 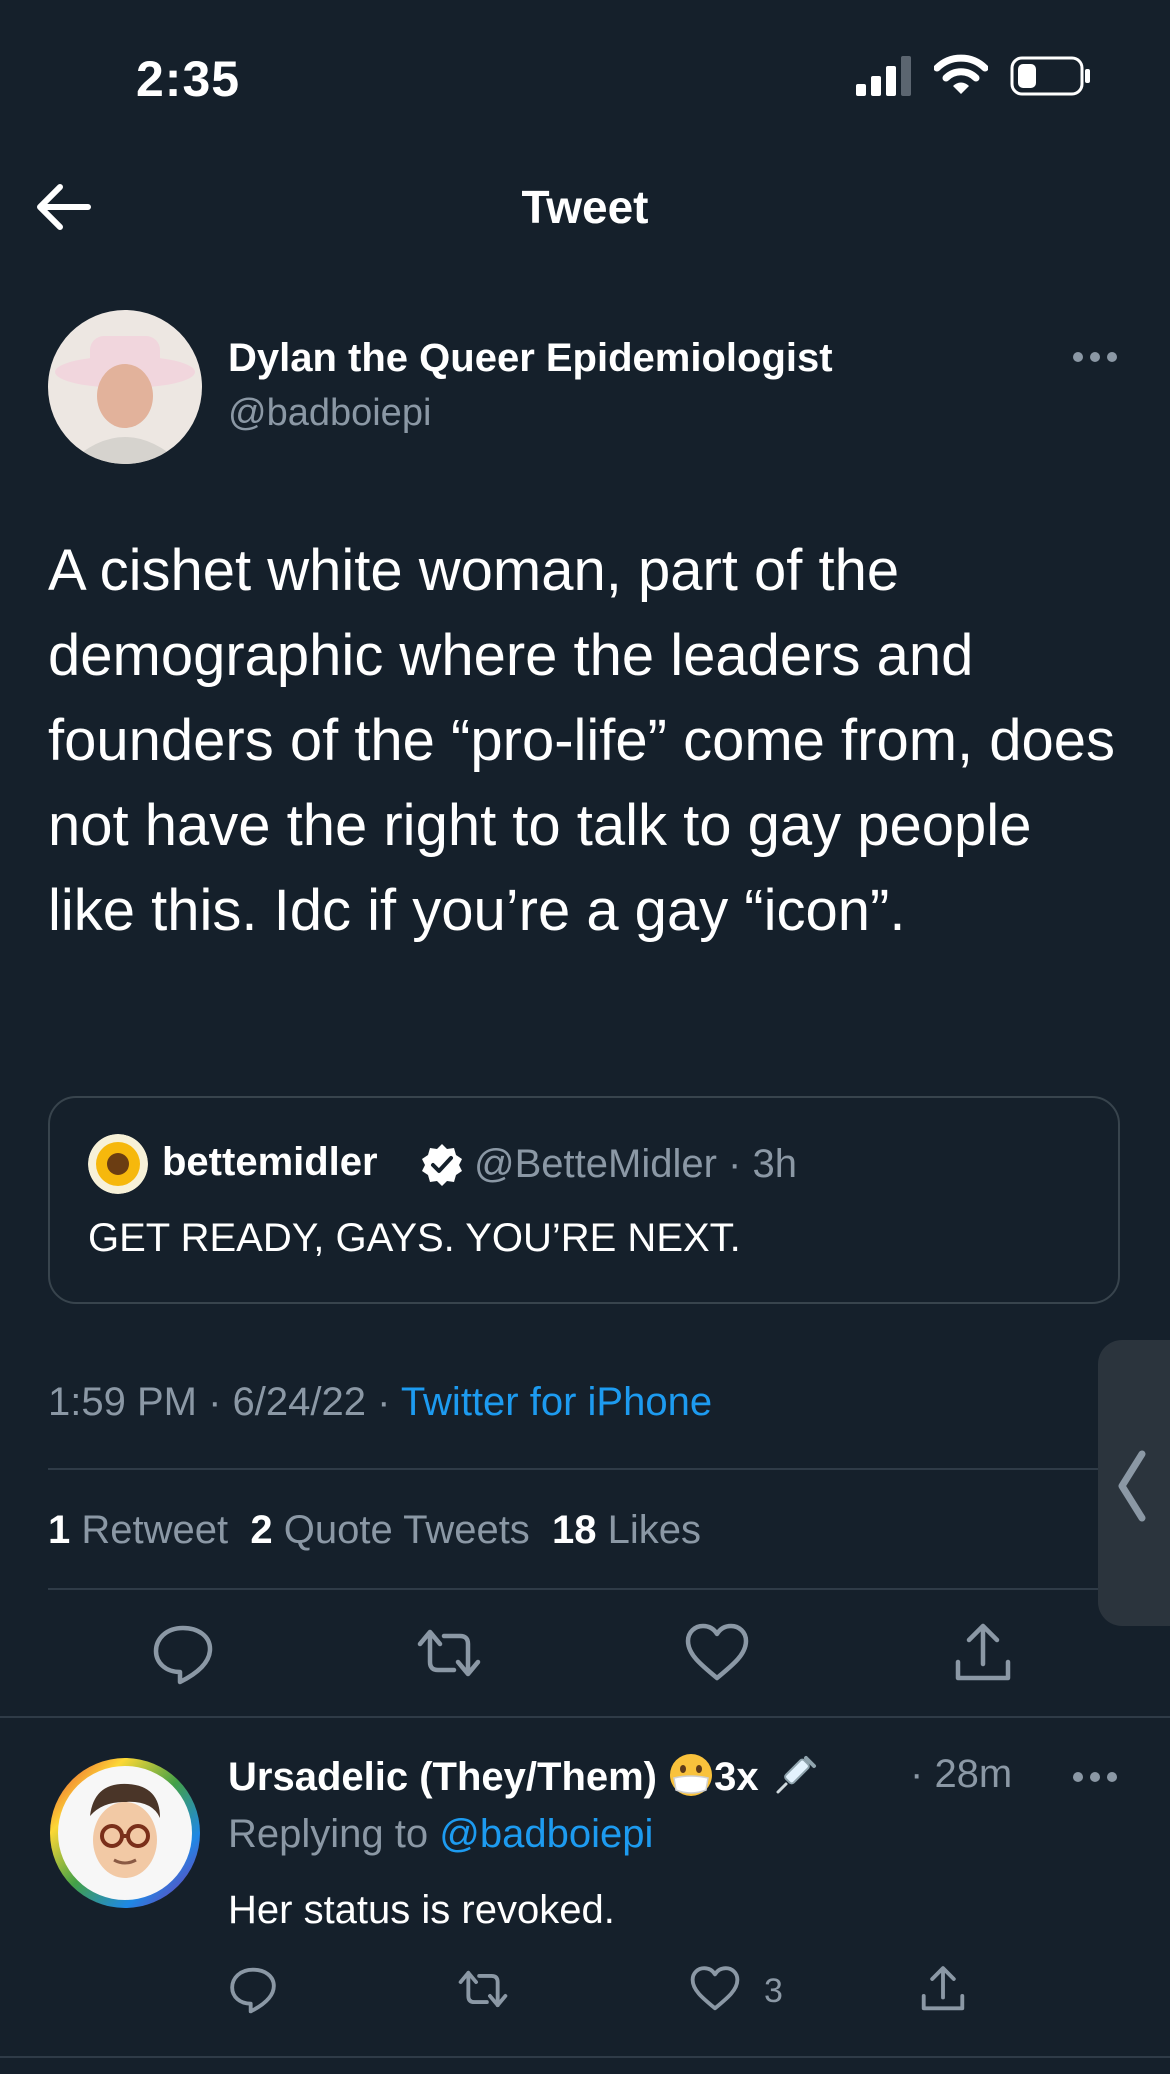 I want to click on mask-emoji-icon, so click(x=691, y=1775).